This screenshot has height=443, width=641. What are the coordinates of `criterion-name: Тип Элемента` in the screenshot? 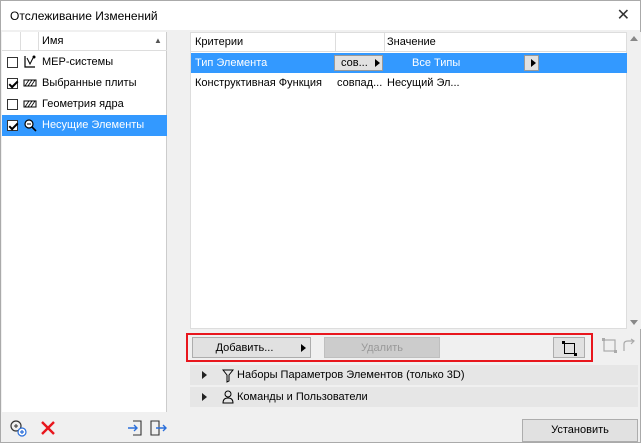 It's located at (231, 63).